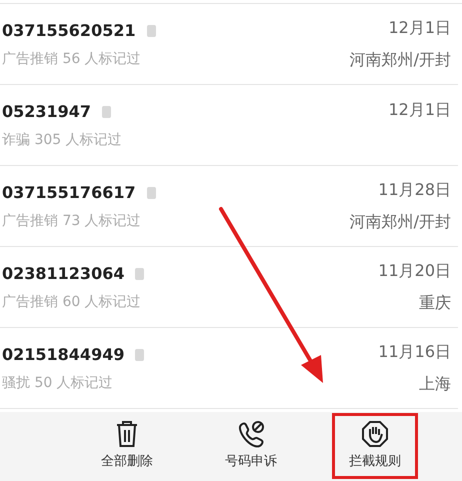  I want to click on phone-number: 05231947, so click(47, 111).